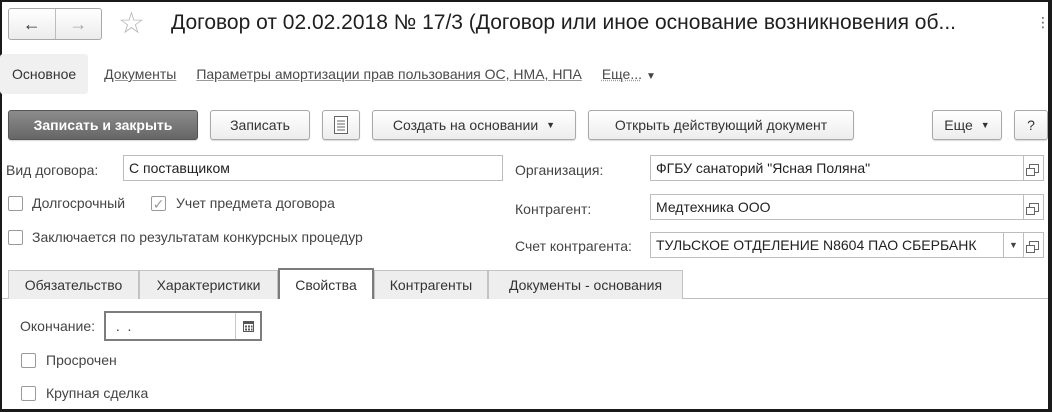 Image resolution: width=1052 pixels, height=412 pixels. I want to click on overdue-label: Просрочен, so click(81, 360).